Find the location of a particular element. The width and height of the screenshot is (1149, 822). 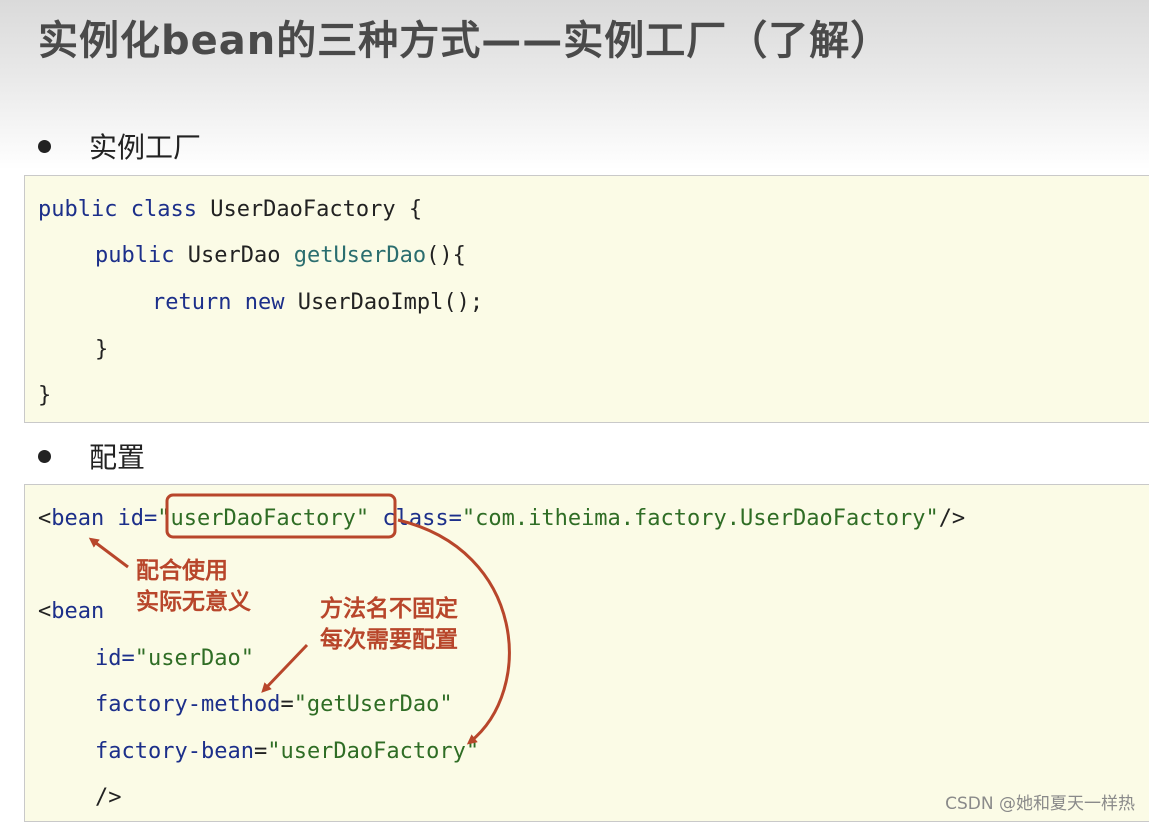

annotation-overlay is located at coordinates (299, 619).